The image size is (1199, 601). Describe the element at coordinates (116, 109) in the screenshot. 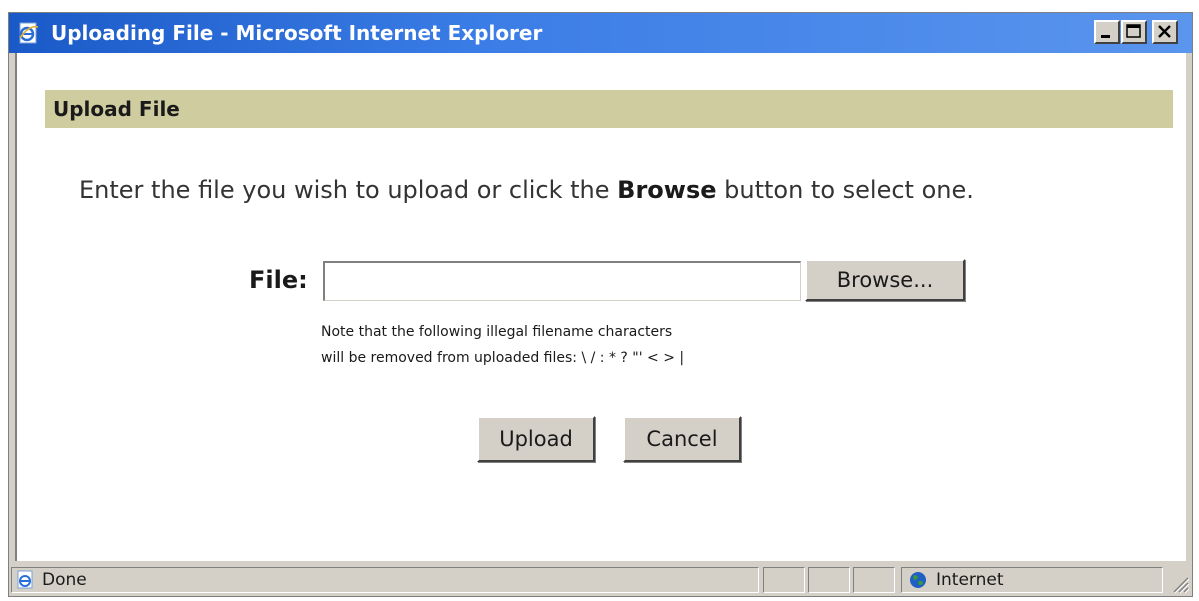

I see `section-title: Upload File` at that location.